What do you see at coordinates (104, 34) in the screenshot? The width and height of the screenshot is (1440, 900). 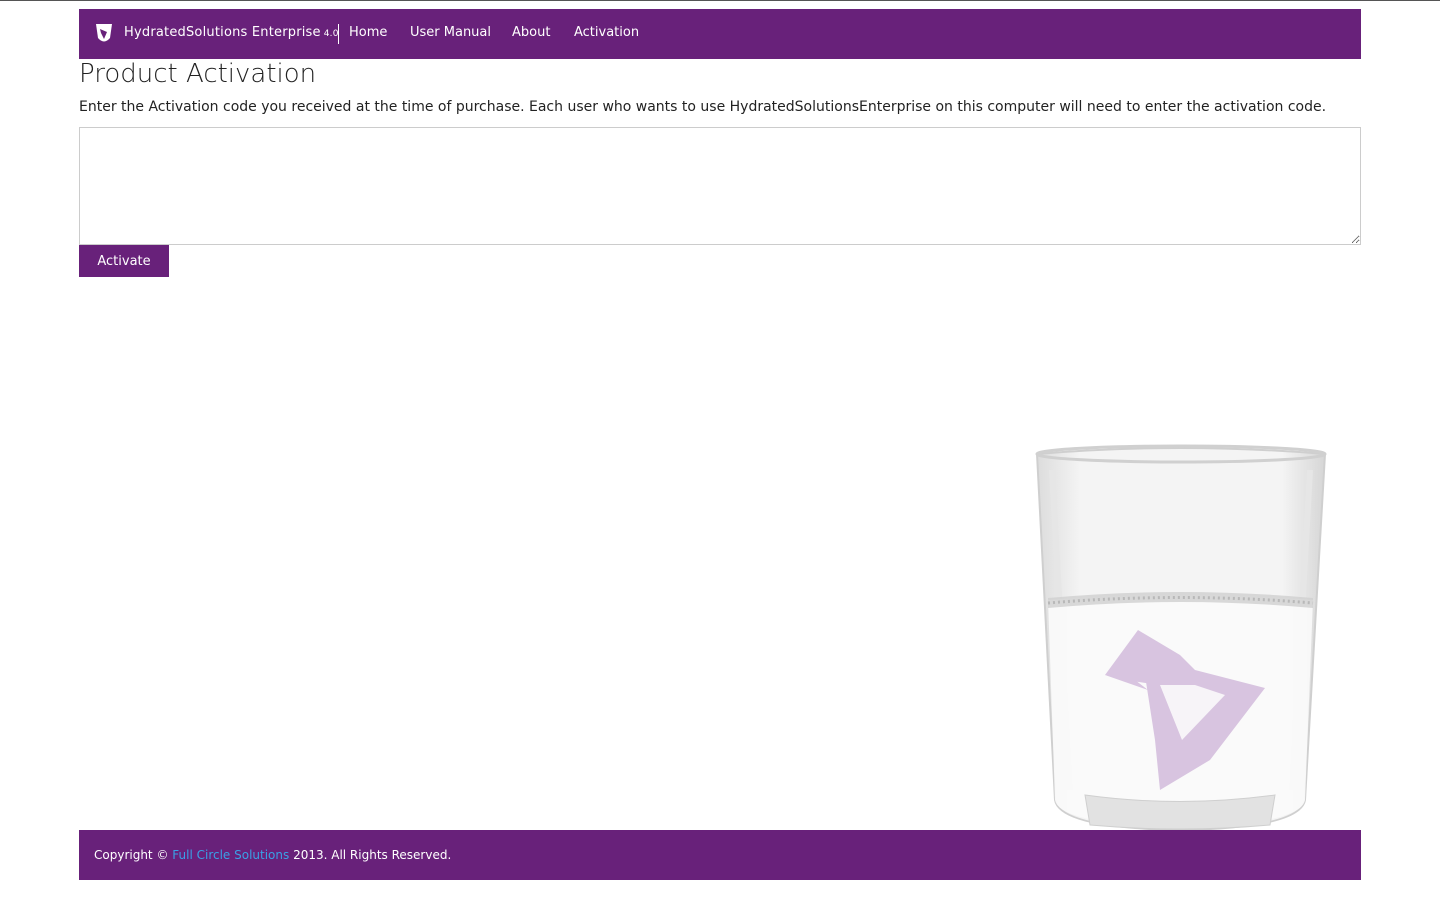 I see `brand-logo-icon` at bounding box center [104, 34].